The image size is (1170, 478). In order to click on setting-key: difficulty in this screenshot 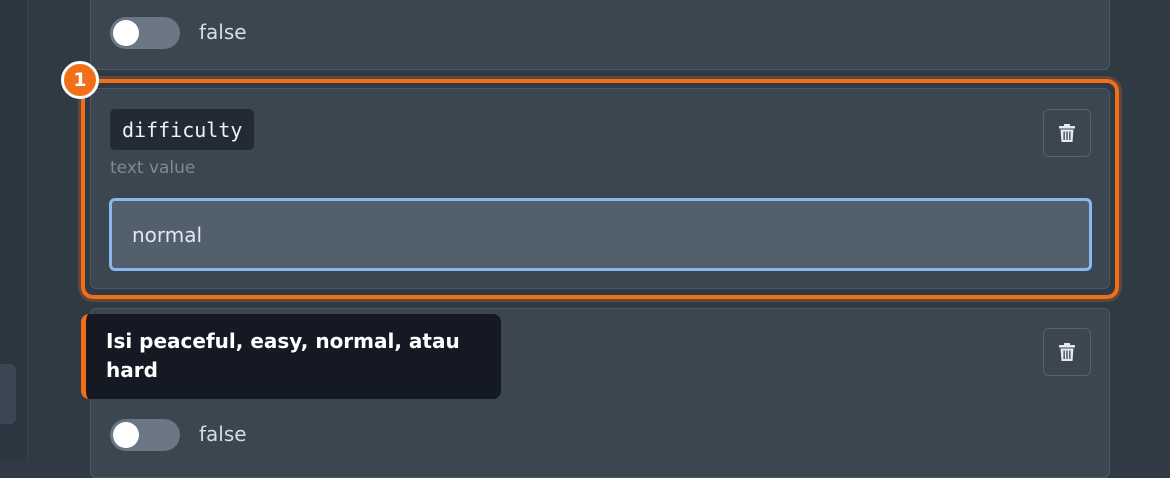, I will do `click(182, 129)`.